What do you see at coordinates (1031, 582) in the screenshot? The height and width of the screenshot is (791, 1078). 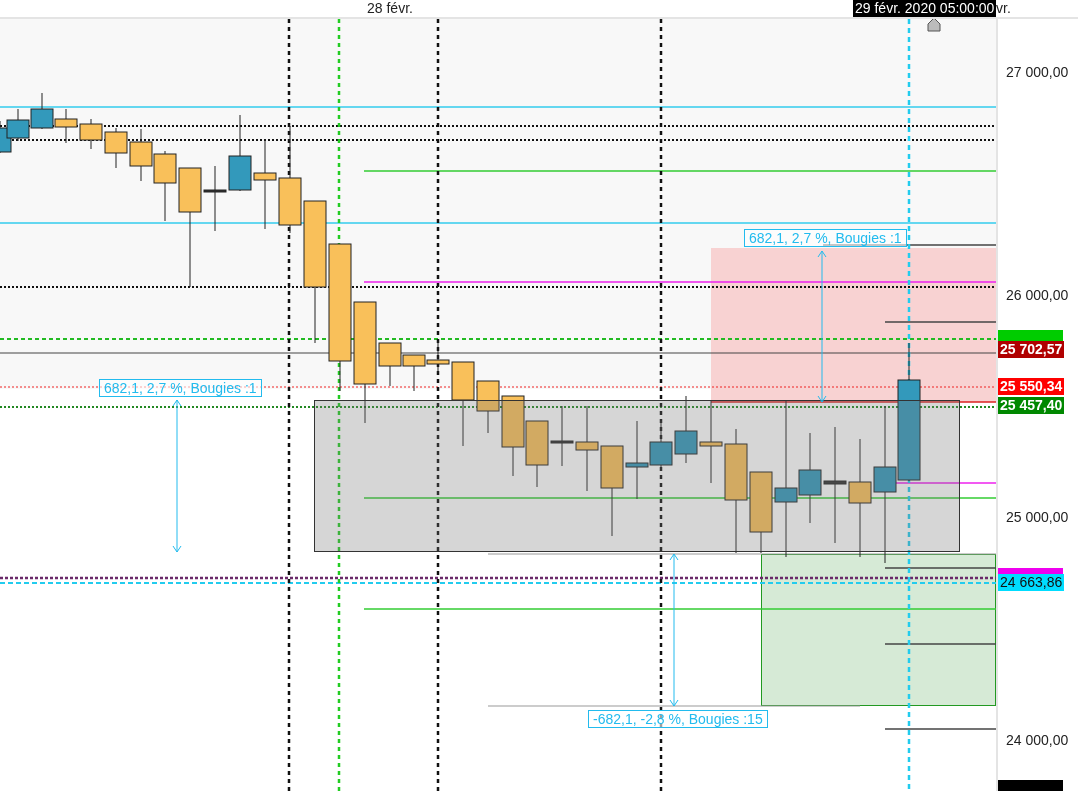 I see `price-tag: 24 663,86` at bounding box center [1031, 582].